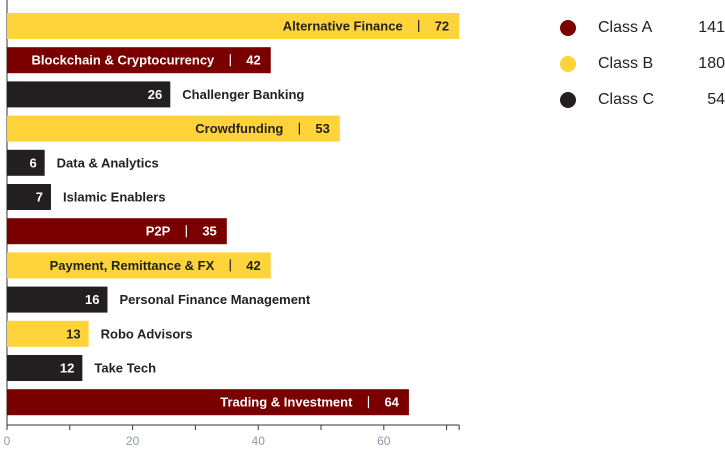  Describe the element at coordinates (39, 197) in the screenshot. I see `value-label: 7` at that location.